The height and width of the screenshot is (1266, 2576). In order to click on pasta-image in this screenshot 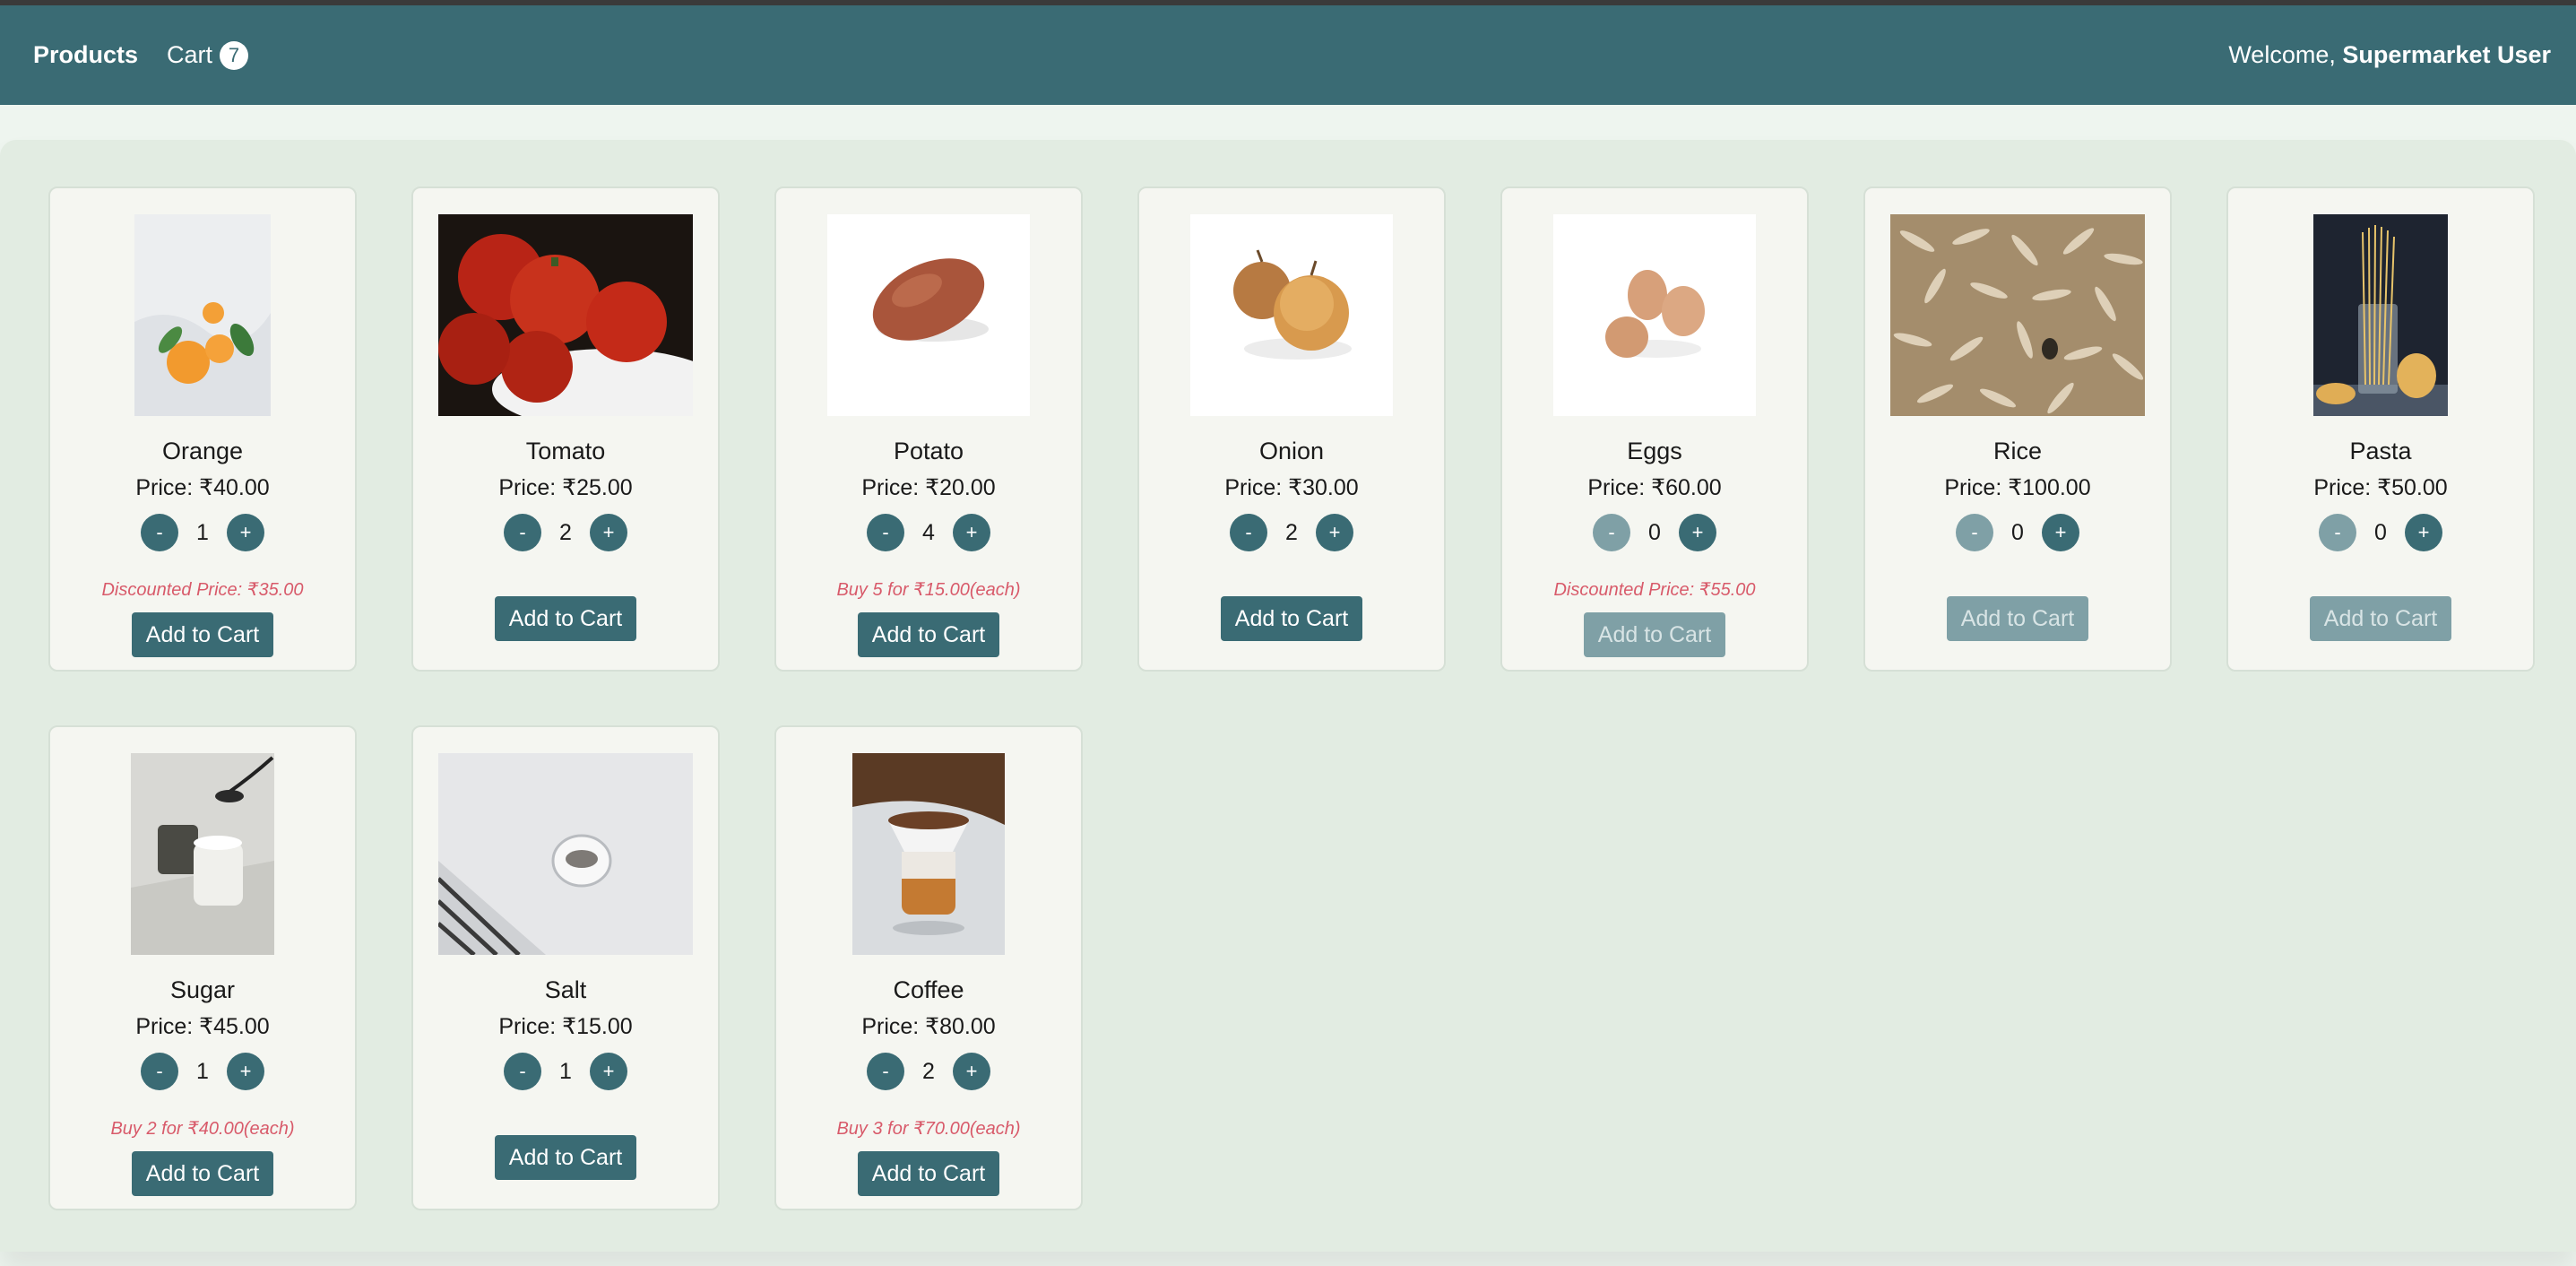, I will do `click(2380, 315)`.